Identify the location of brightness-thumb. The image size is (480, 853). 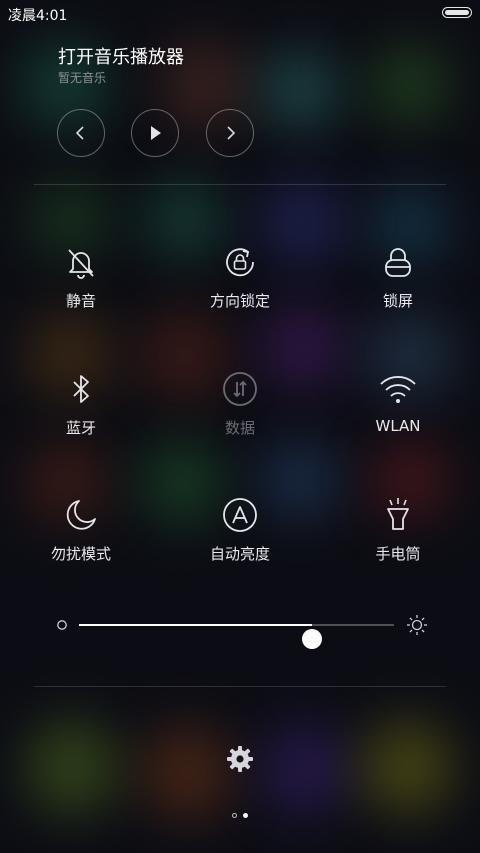
(312, 639).